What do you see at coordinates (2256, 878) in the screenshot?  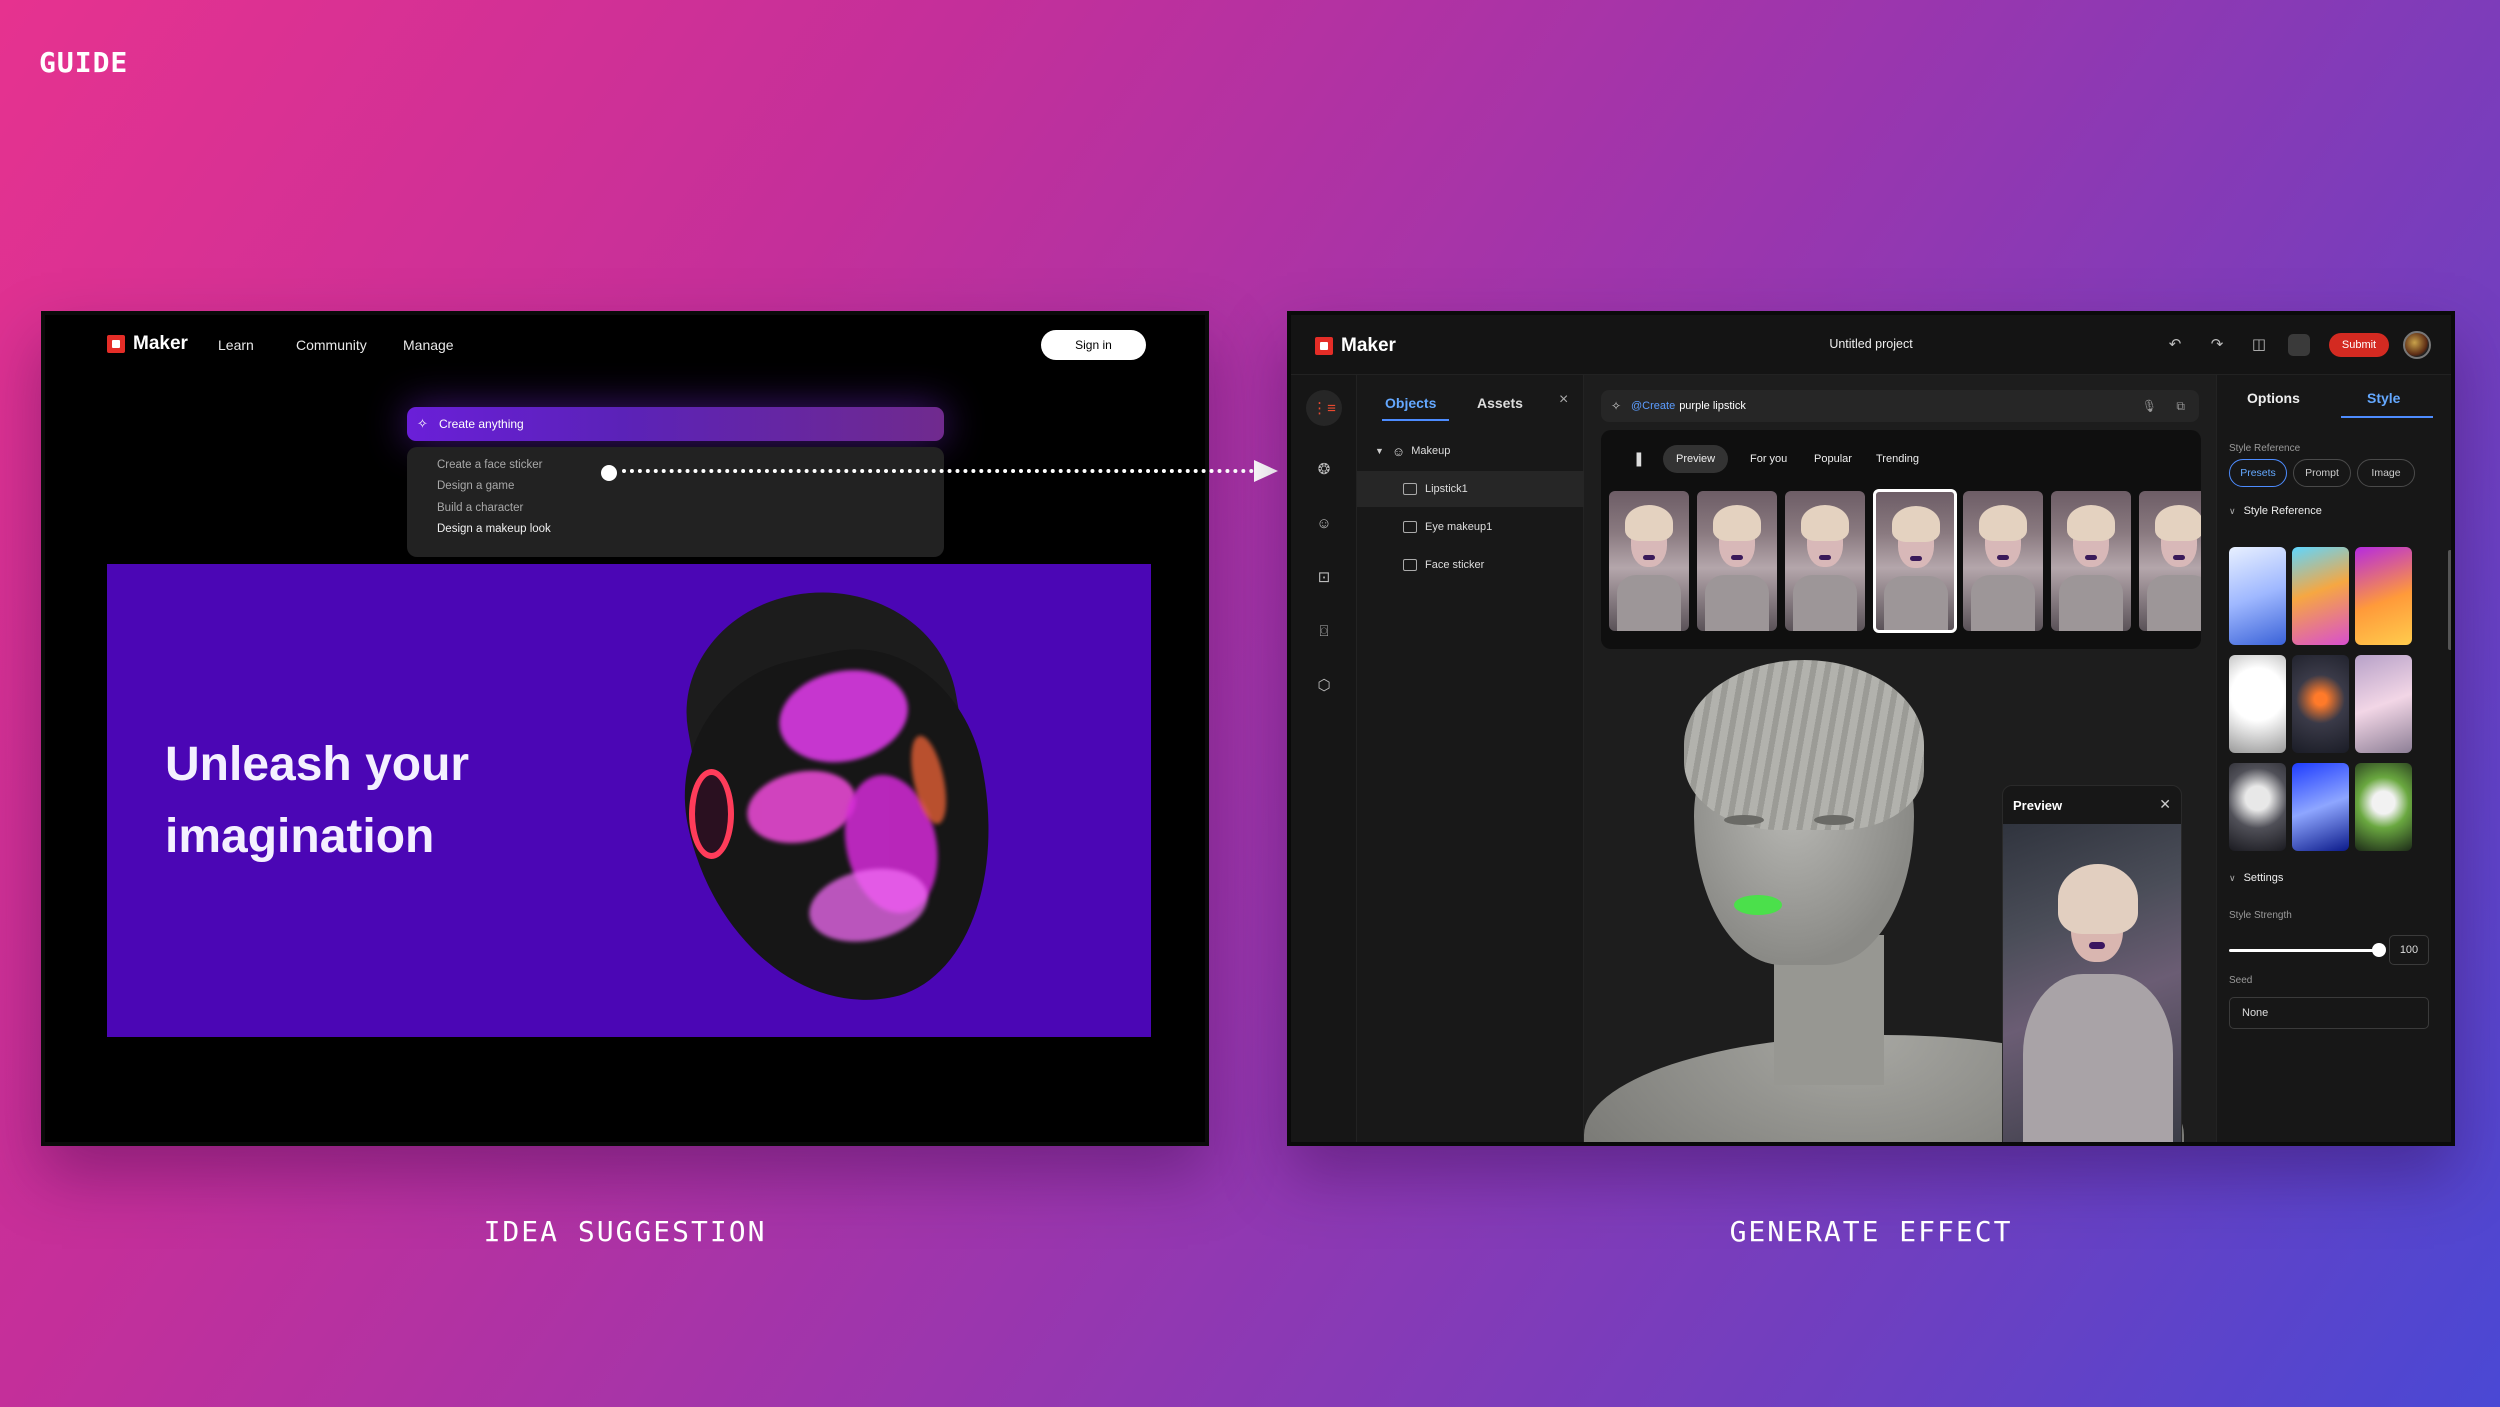 I see `settings-section: ∨ Settings` at bounding box center [2256, 878].